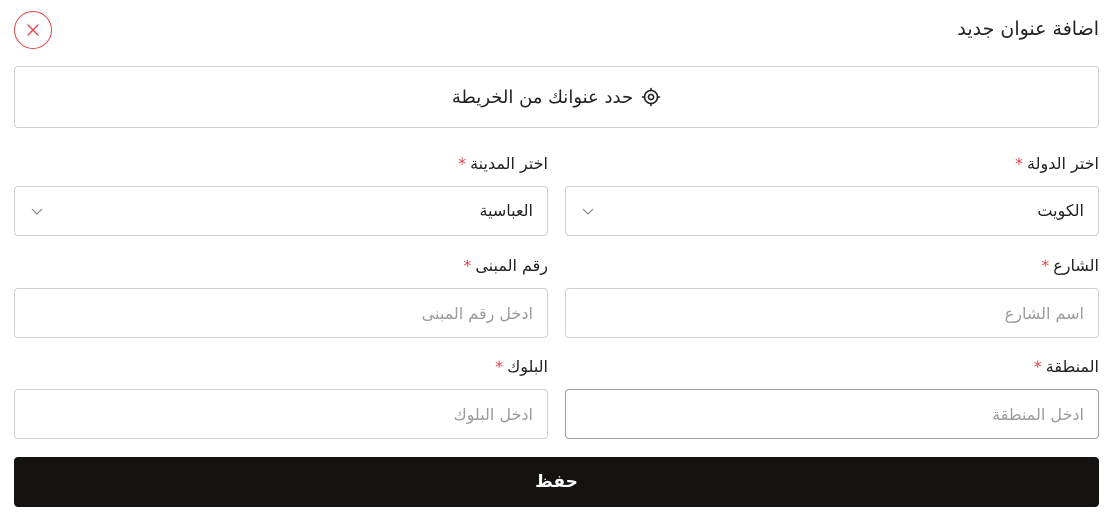 This screenshot has height=521, width=1113. Describe the element at coordinates (505, 265) in the screenshot. I see `building-label: رقم المبنى*` at that location.